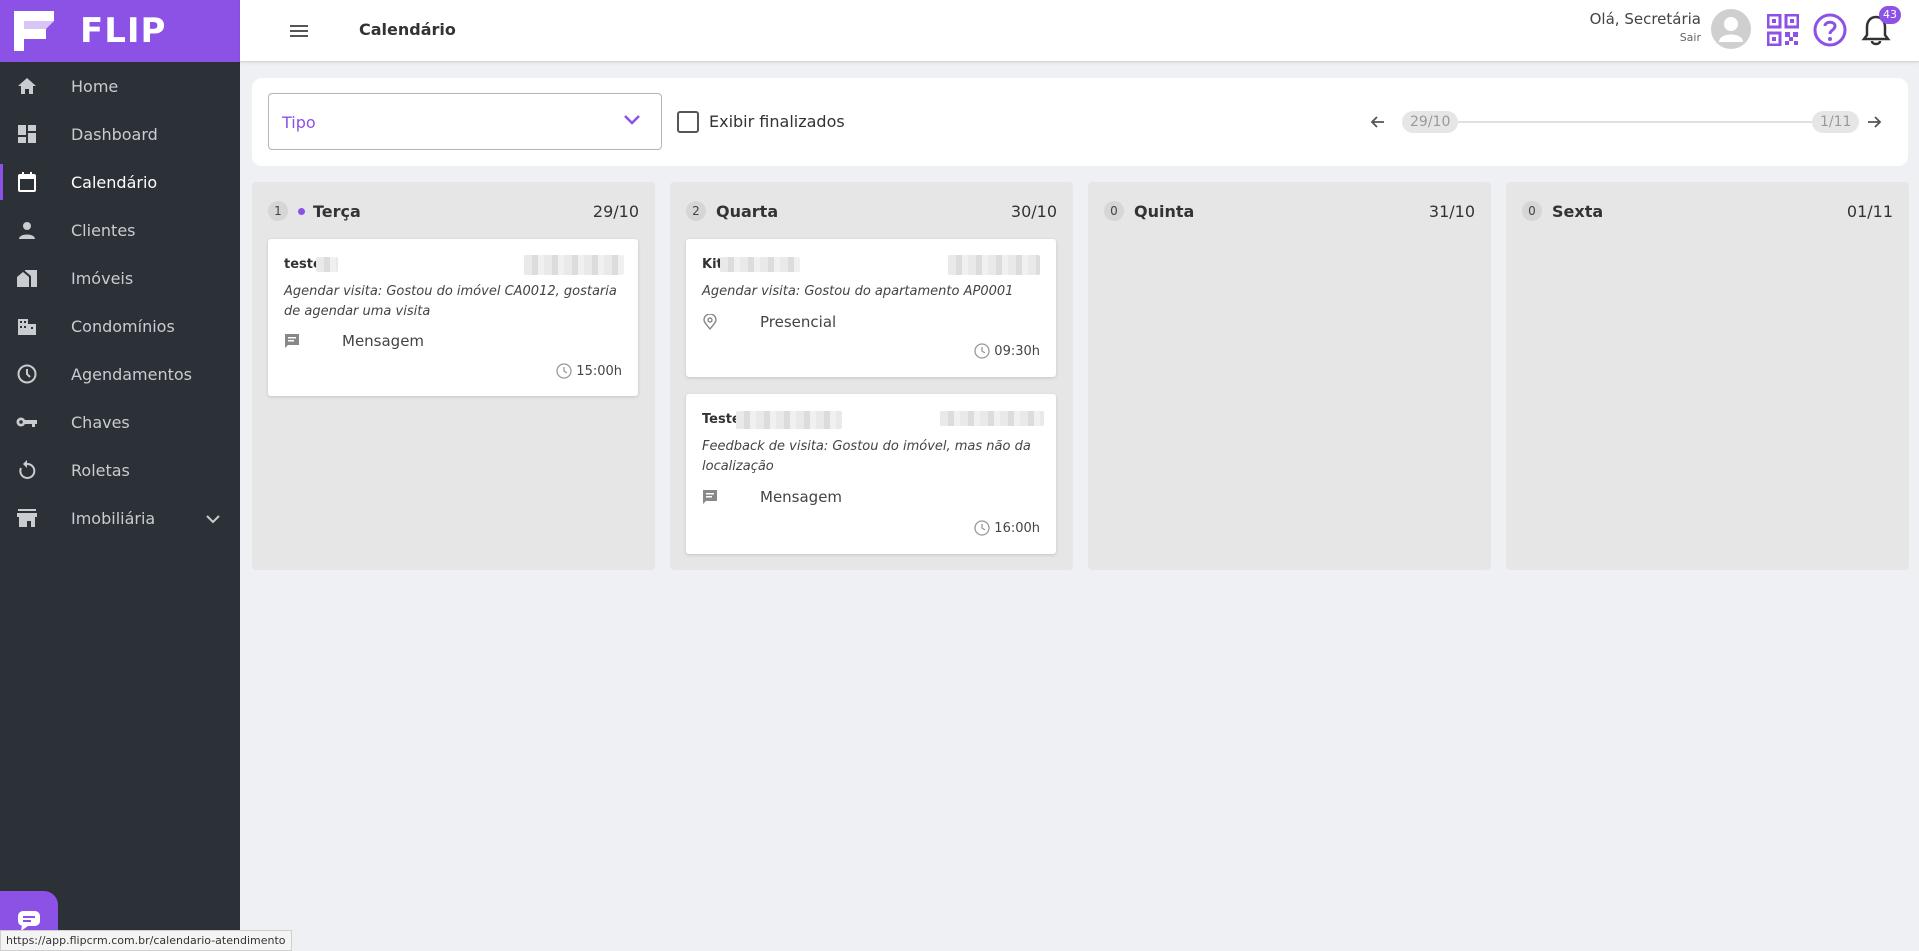 This screenshot has width=1919, height=951. Describe the element at coordinates (615, 211) in the screenshot. I see `day-date: 29/10` at that location.